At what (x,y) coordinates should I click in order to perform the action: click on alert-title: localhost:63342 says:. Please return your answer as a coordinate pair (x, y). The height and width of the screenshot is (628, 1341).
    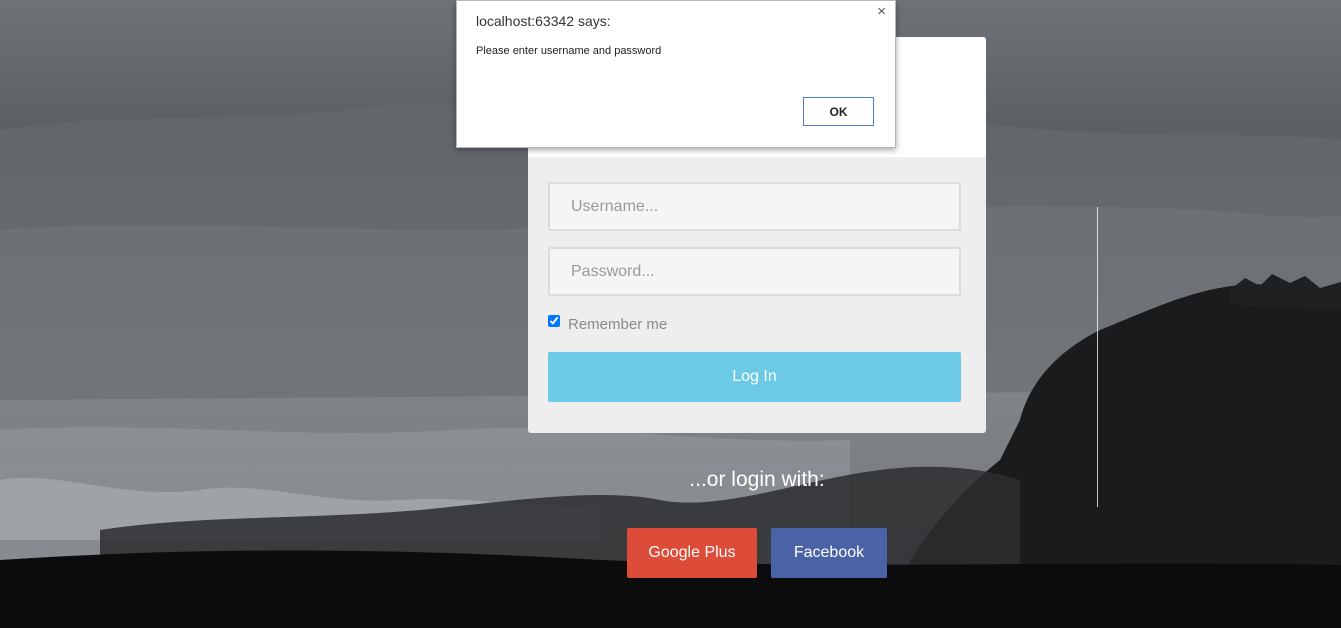
    Looking at the image, I should click on (543, 21).